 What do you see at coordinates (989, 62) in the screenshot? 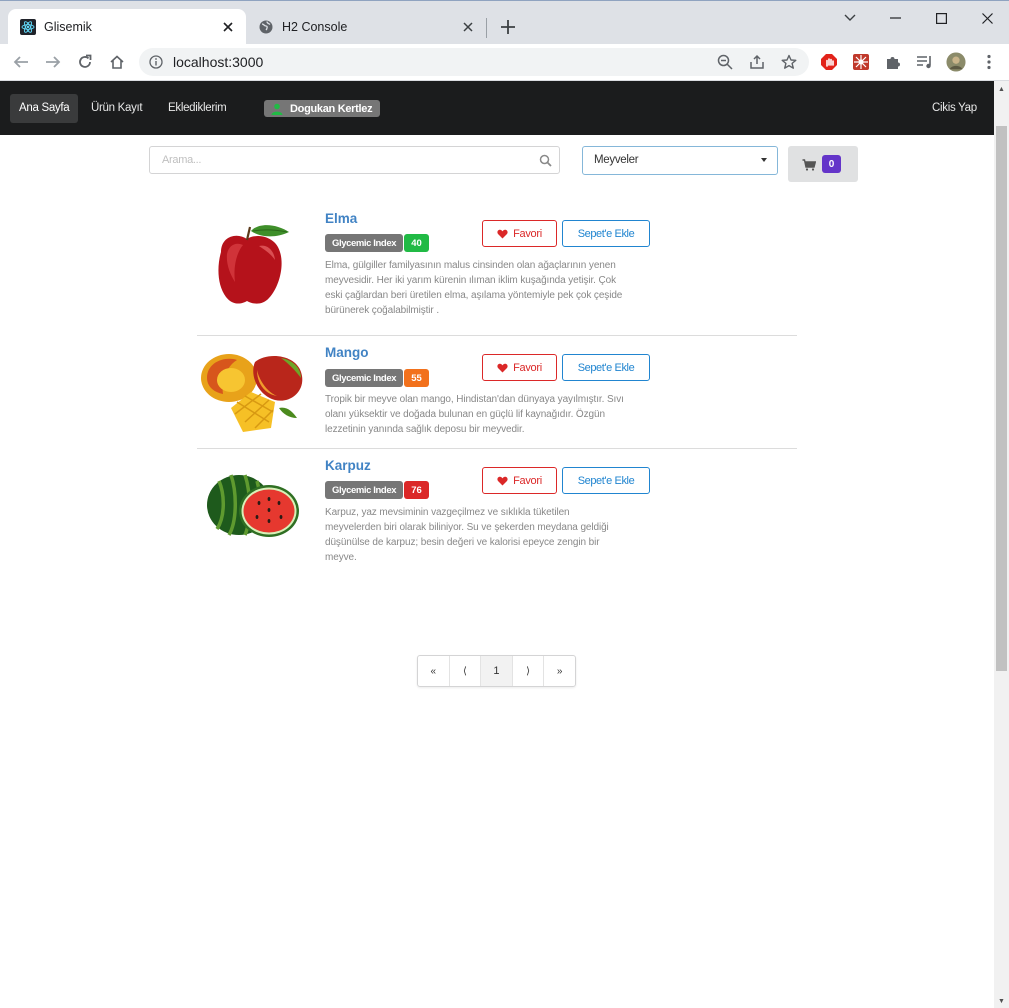
I see `browser-menu-icon` at bounding box center [989, 62].